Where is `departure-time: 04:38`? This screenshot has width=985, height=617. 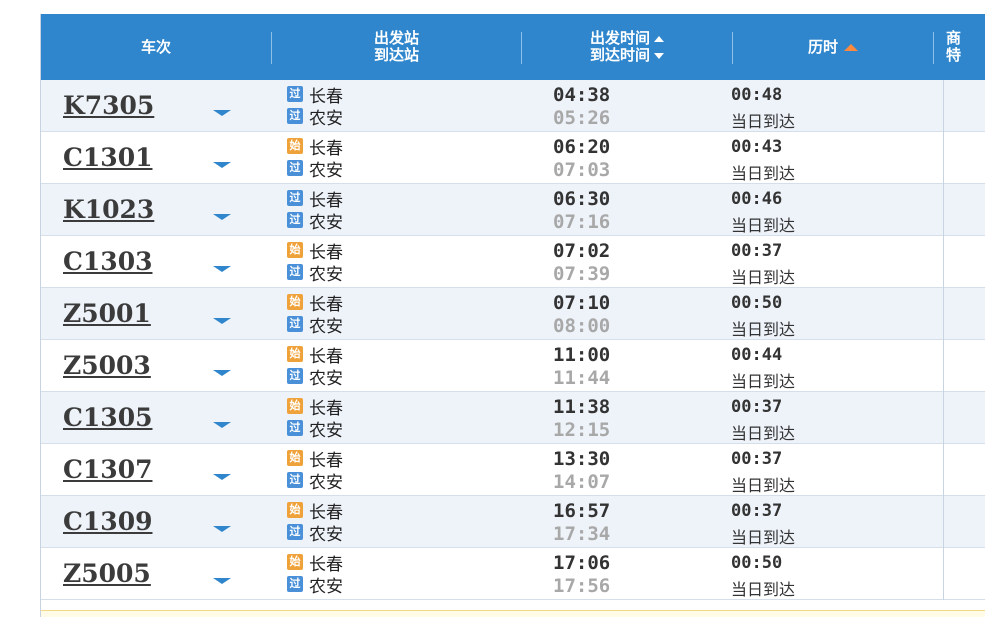 departure-time: 04:38 is located at coordinates (582, 95).